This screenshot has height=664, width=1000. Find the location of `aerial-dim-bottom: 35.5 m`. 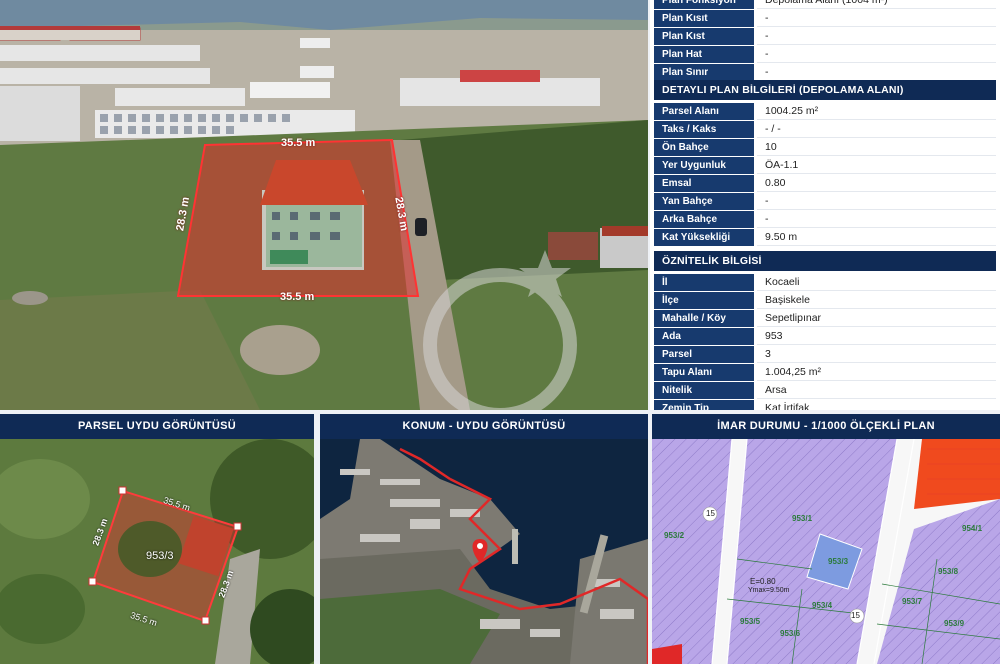

aerial-dim-bottom: 35.5 m is located at coordinates (297, 297).